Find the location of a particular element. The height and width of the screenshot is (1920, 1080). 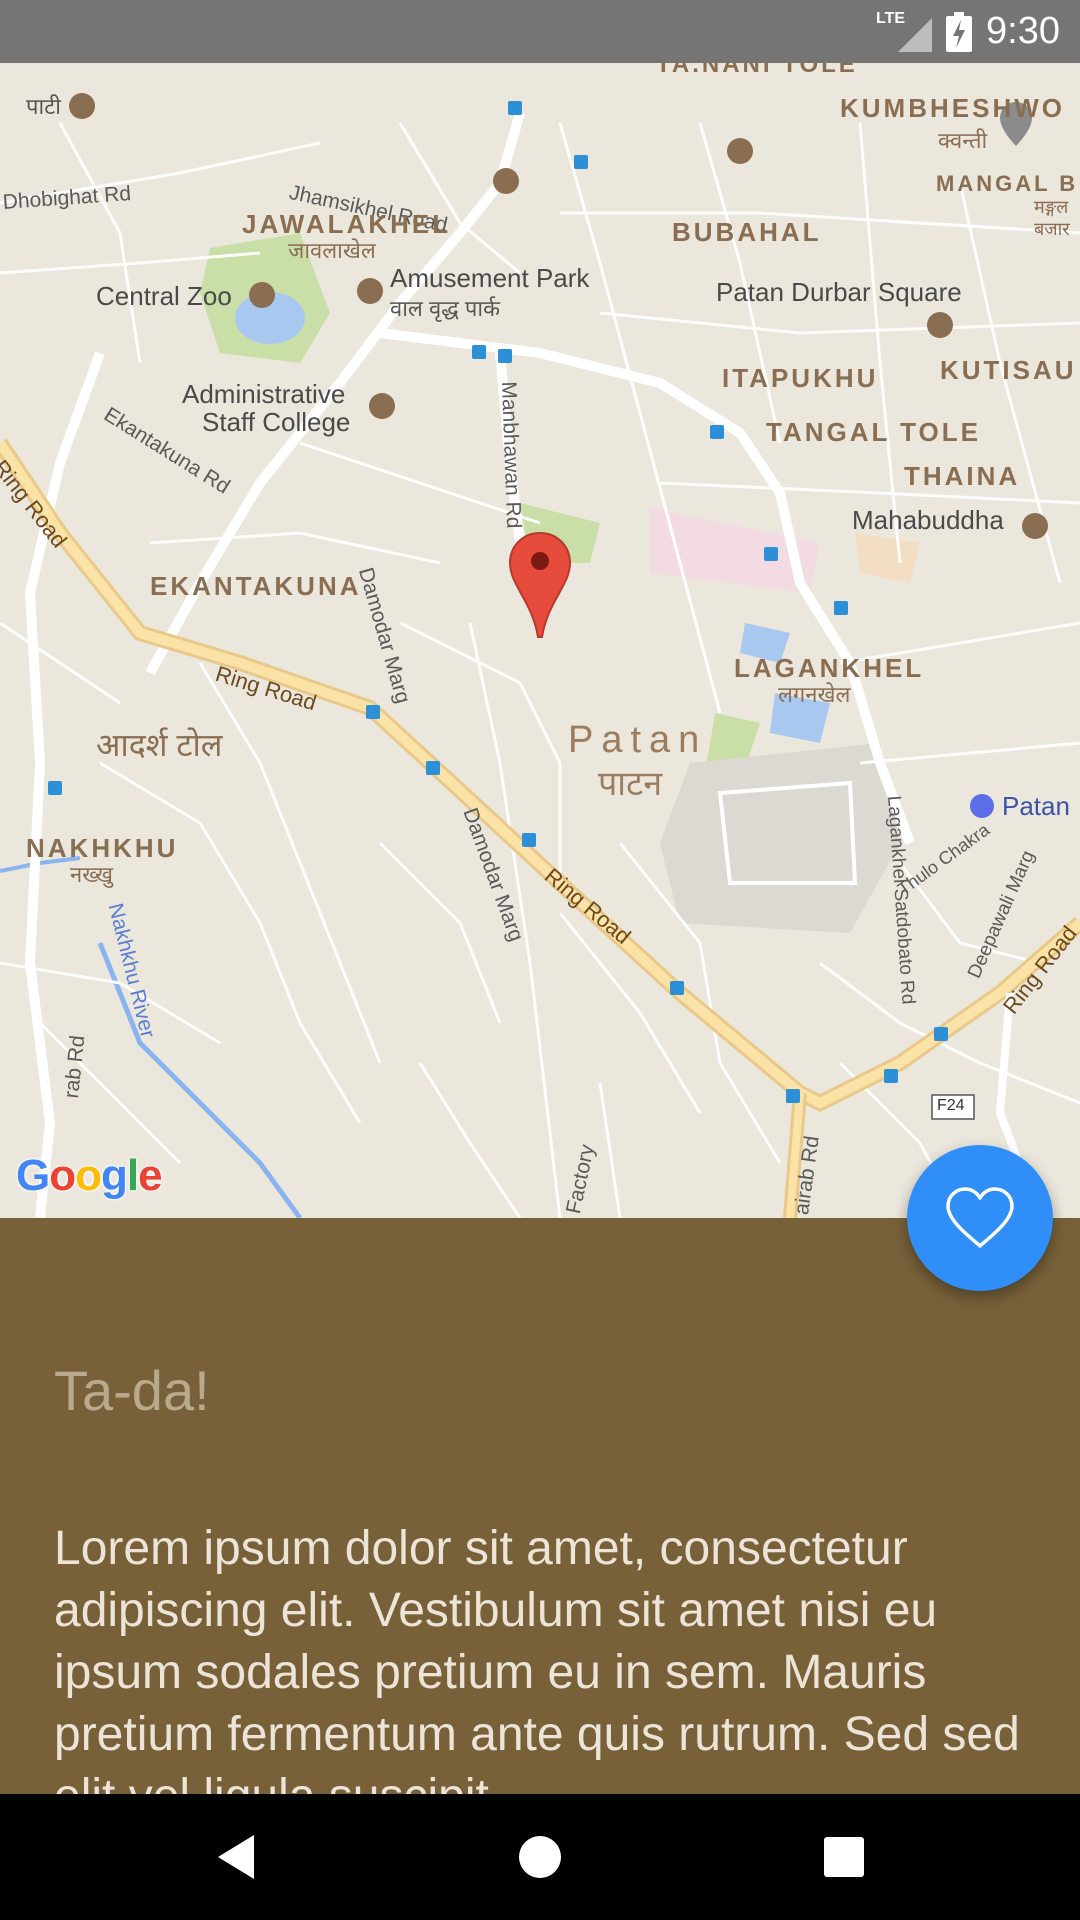

back-button is located at coordinates (236, 1857).